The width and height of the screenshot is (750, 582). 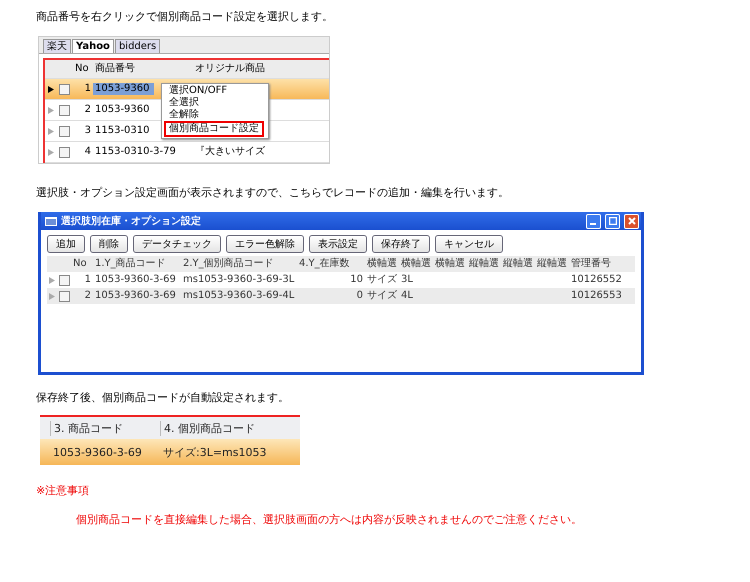 I want to click on table-cell-text: 10, so click(x=356, y=280).